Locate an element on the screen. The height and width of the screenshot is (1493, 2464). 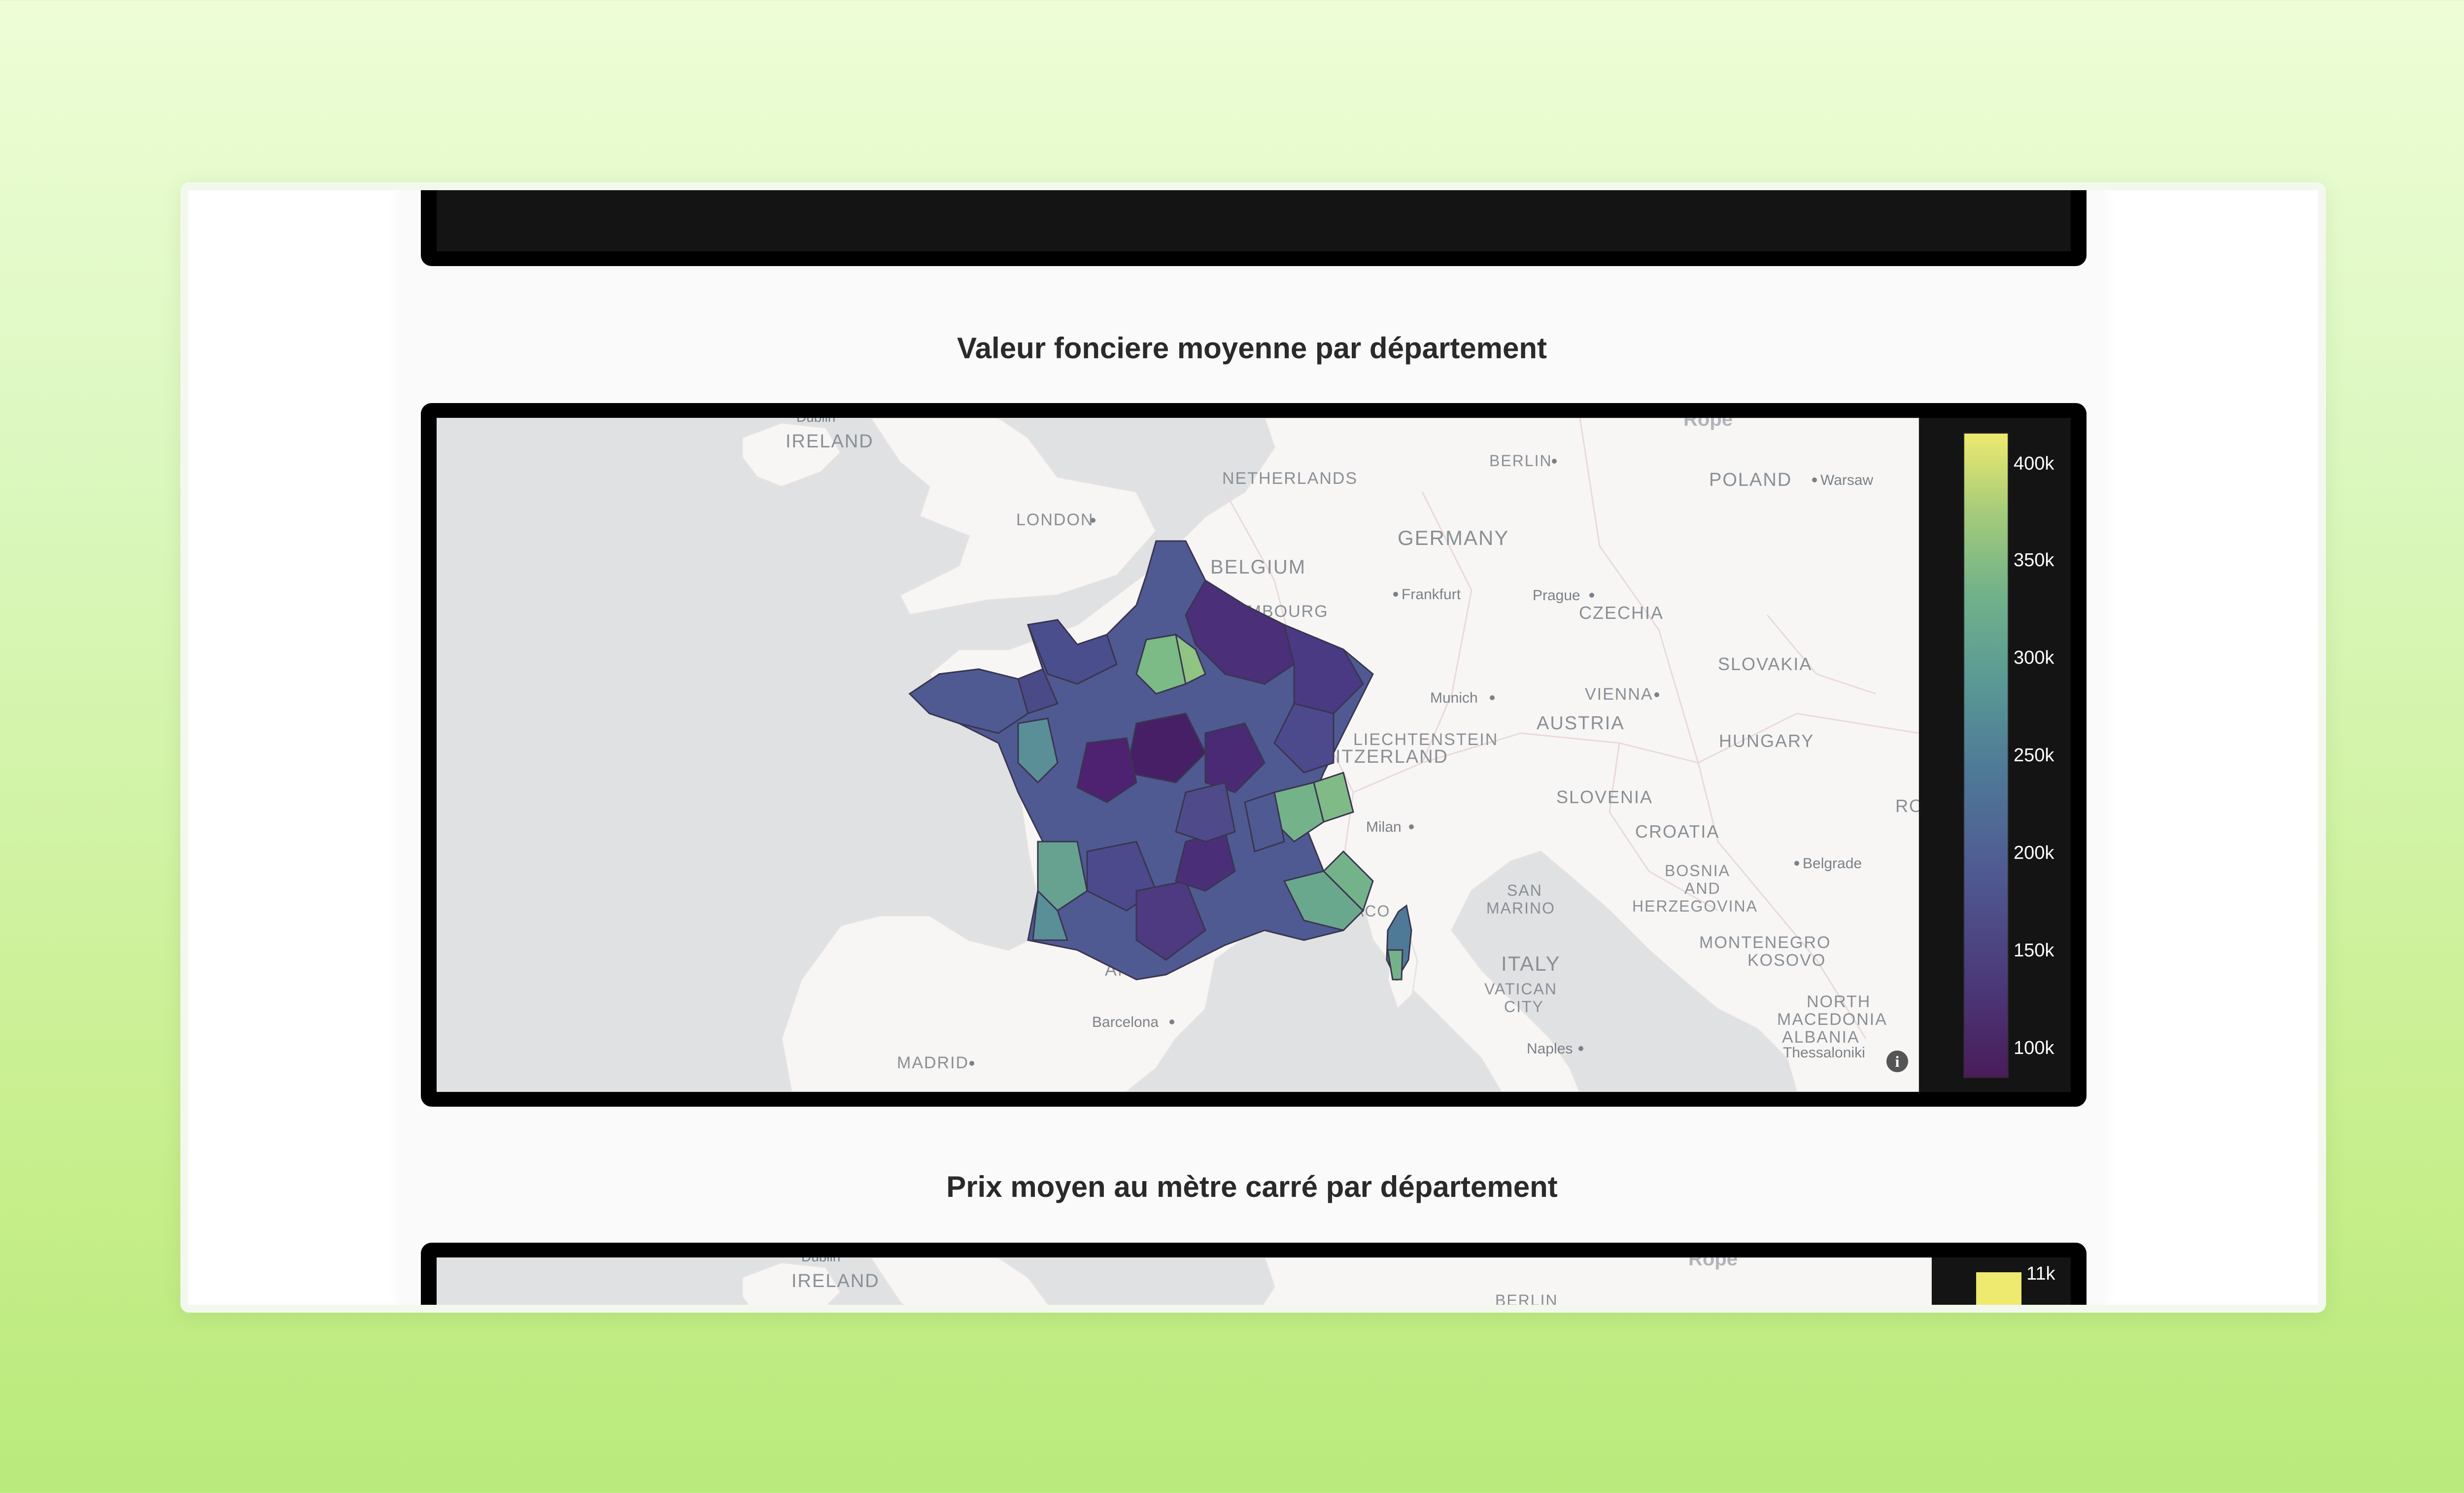
label-montenegro: MONTENEGRO is located at coordinates (1765, 943).